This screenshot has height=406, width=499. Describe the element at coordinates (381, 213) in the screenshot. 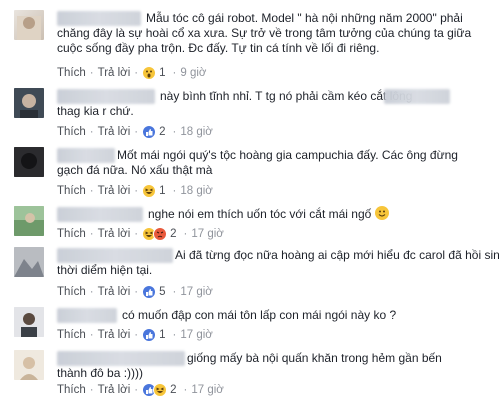

I see `smile-emoji-icon` at that location.